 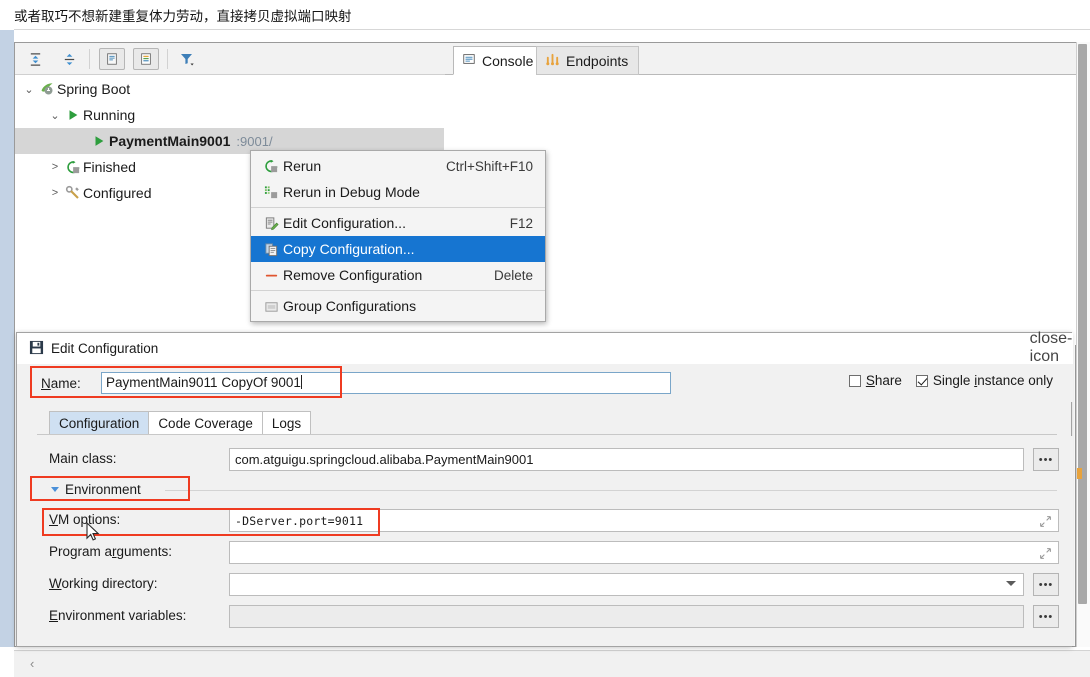 I want to click on show-test-output-icon, so click(x=146, y=59).